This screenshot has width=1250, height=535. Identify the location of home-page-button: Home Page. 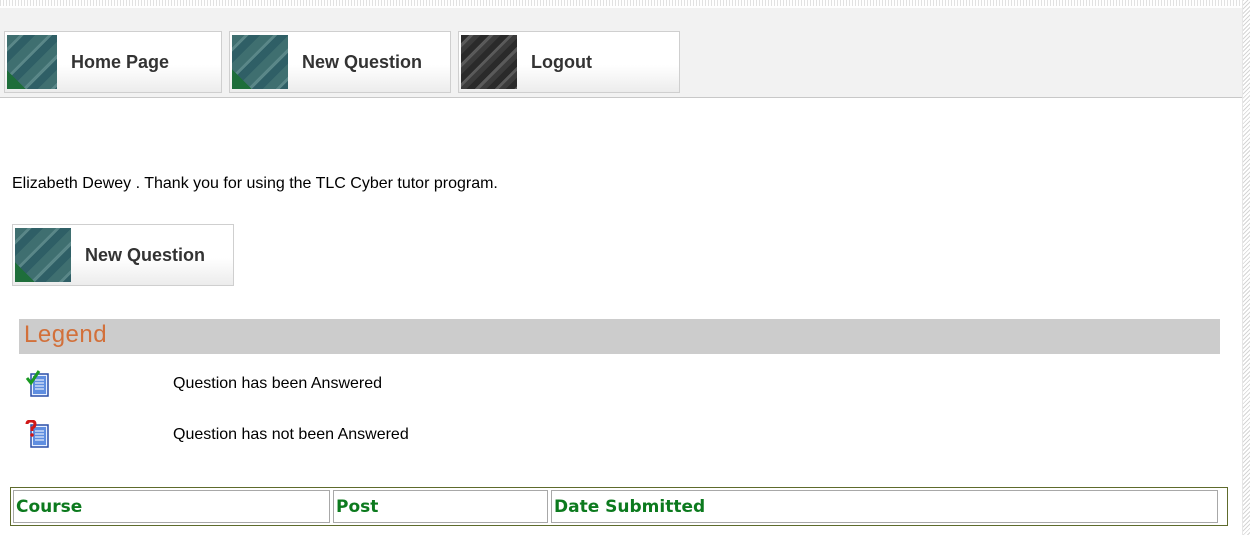
(113, 62).